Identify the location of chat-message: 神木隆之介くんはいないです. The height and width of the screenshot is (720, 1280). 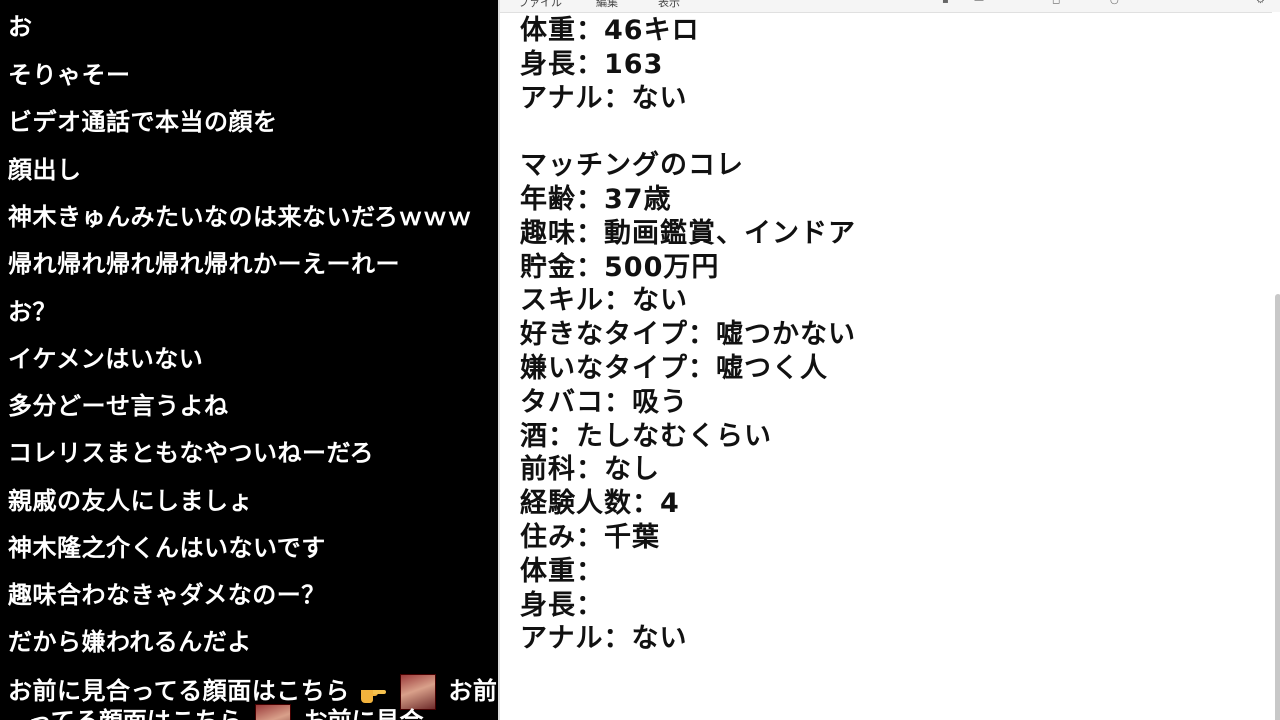
(167, 548).